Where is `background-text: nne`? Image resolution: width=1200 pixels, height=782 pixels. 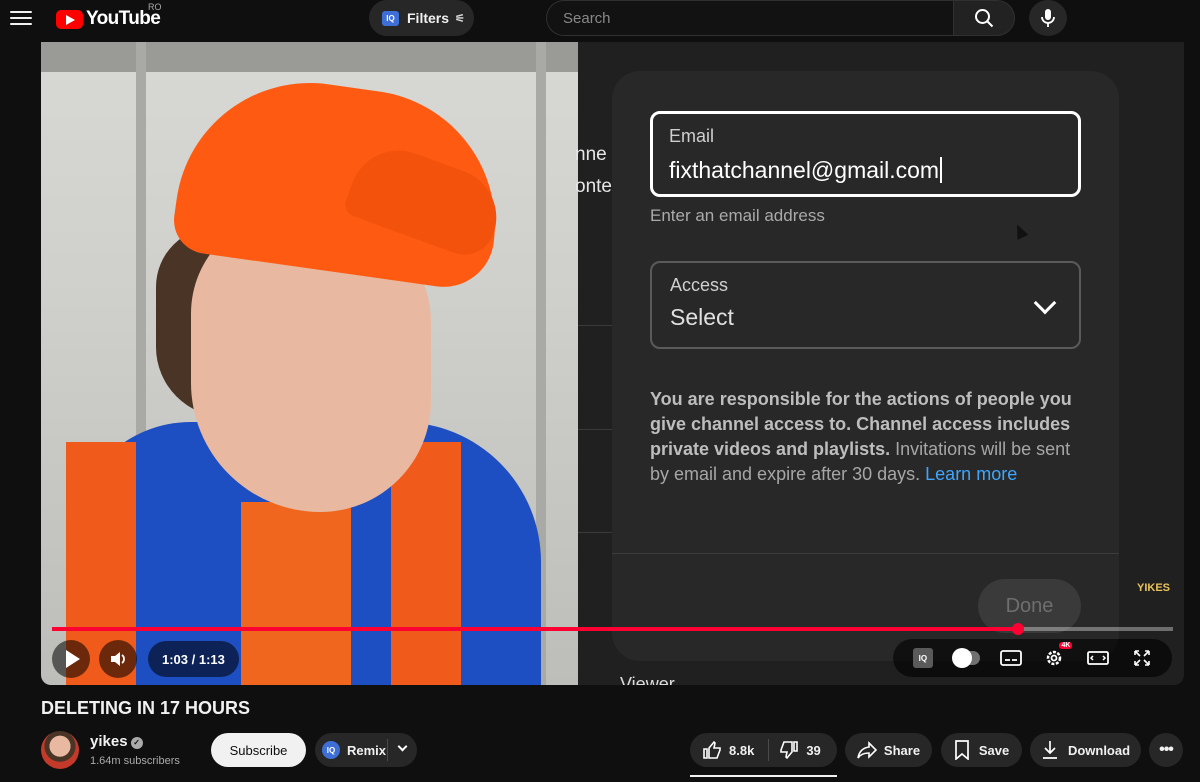 background-text: nne is located at coordinates (591, 154).